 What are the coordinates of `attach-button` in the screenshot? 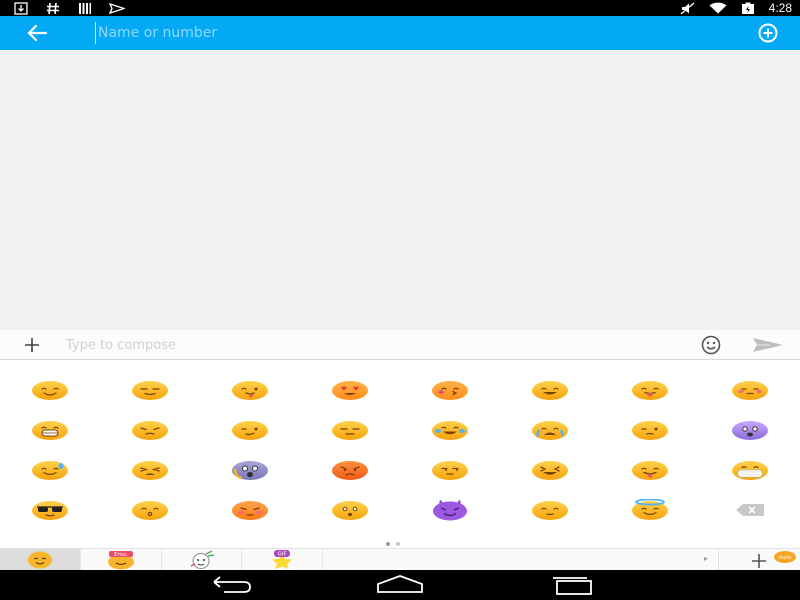 It's located at (32, 345).